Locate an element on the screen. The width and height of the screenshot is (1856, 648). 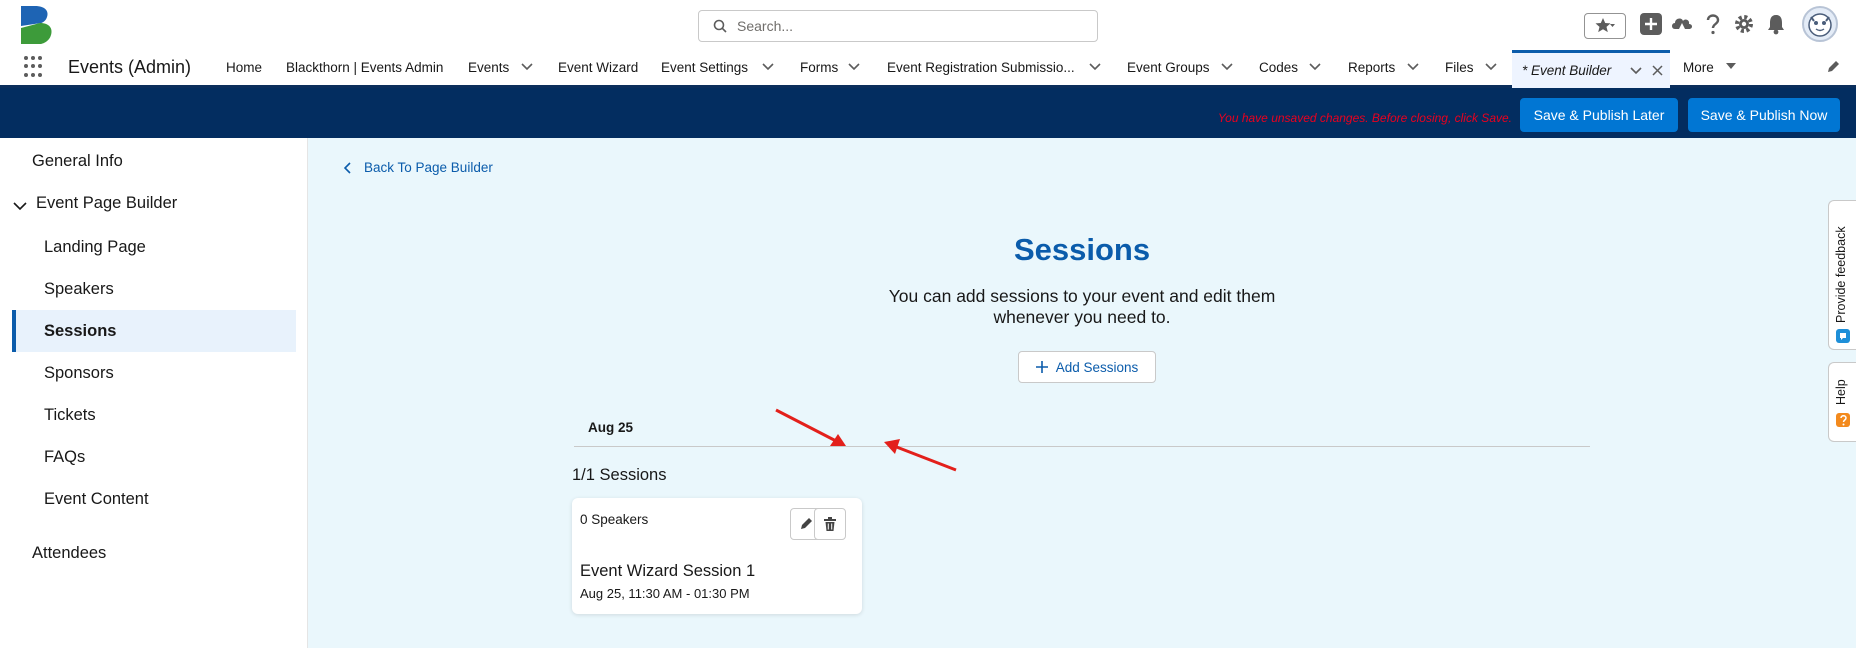
session-name: Event Wizard Session 1 is located at coordinates (668, 571).